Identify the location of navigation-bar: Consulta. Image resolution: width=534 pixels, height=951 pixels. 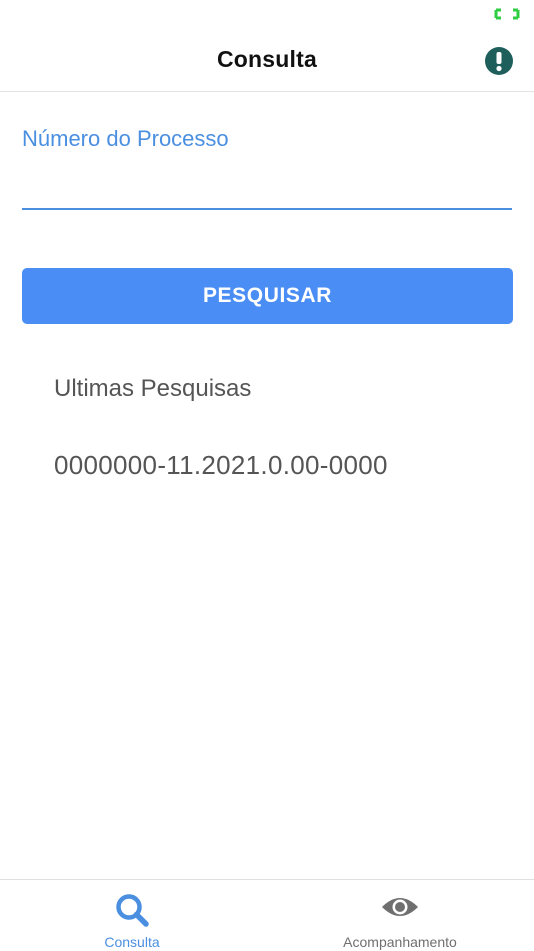
(267, 59).